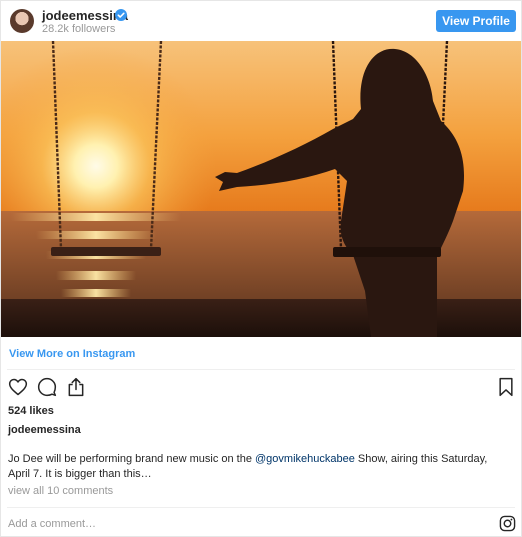  Describe the element at coordinates (507, 525) in the screenshot. I see `instagram-icon` at that location.